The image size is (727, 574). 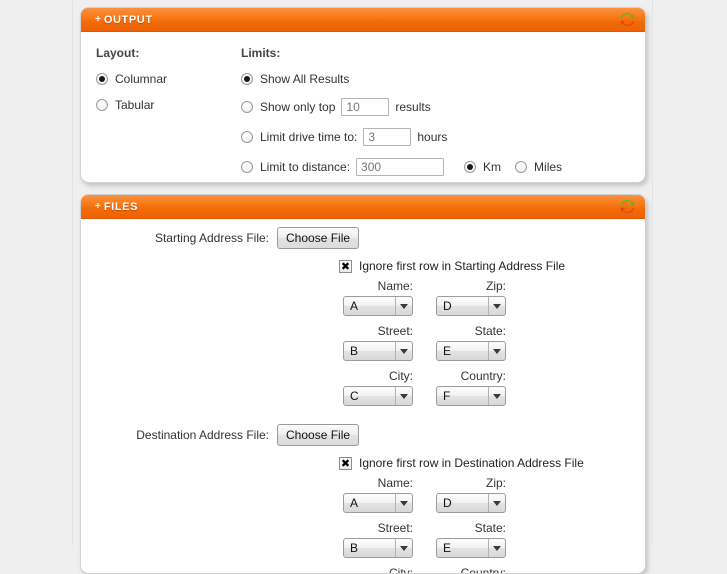 I want to click on destination-name-select: A, so click(x=378, y=503).